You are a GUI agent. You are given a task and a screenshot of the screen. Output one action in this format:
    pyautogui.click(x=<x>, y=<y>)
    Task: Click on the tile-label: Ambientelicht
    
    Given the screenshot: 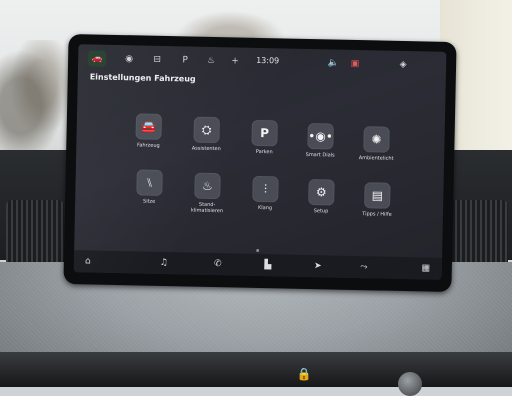 What is the action you would take?
    pyautogui.click(x=376, y=158)
    